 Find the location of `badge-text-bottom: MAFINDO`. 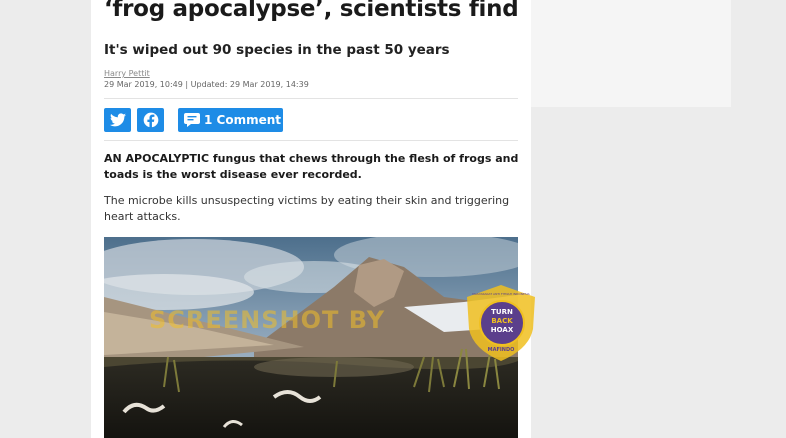

badge-text-bottom: MAFINDO is located at coordinates (501, 350).